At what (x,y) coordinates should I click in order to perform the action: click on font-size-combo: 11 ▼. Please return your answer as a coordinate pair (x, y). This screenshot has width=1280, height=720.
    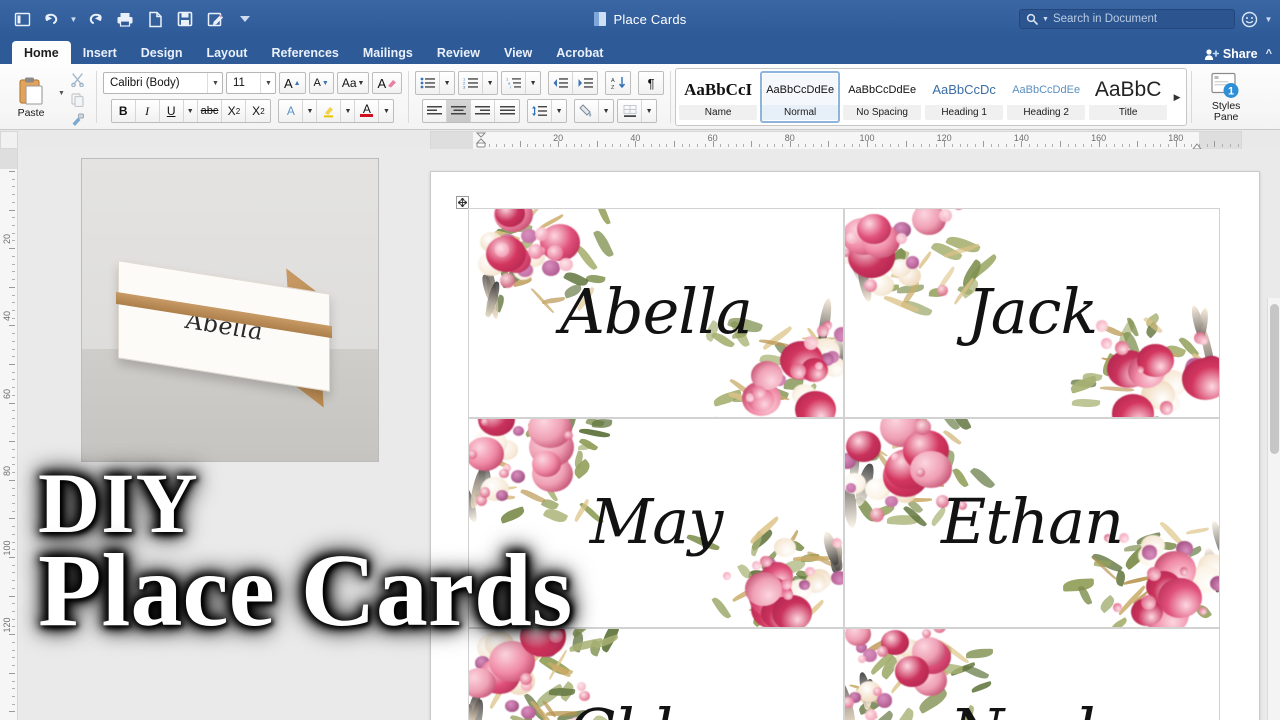
    Looking at the image, I should click on (250, 83).